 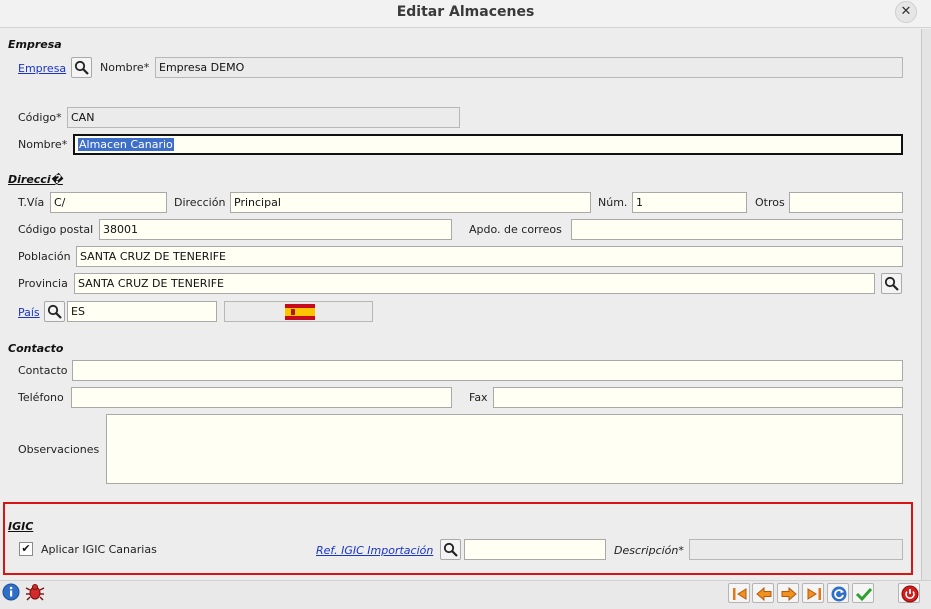 What do you see at coordinates (41, 397) in the screenshot?
I see `telefono-label: Teléfono` at bounding box center [41, 397].